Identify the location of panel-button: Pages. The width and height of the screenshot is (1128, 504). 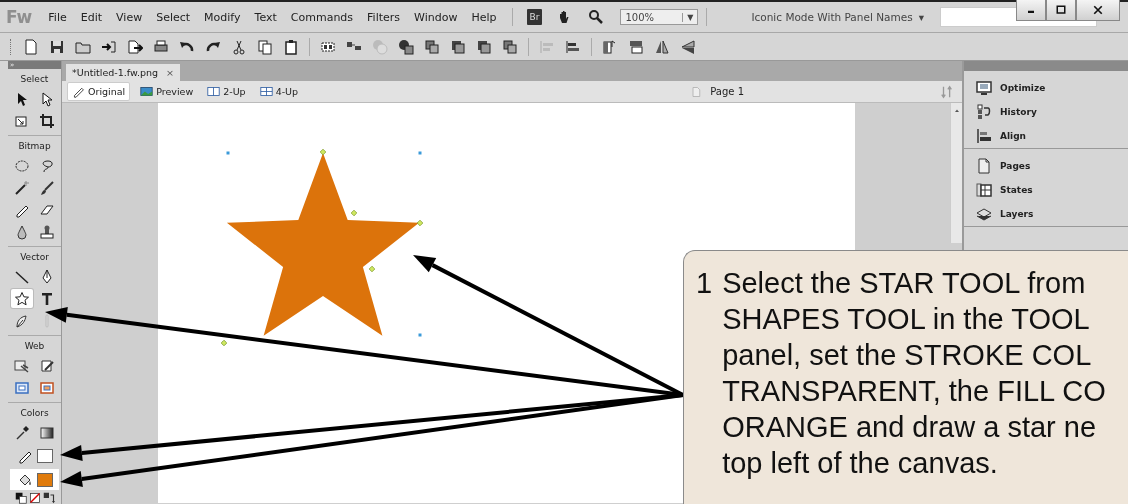
(1015, 165).